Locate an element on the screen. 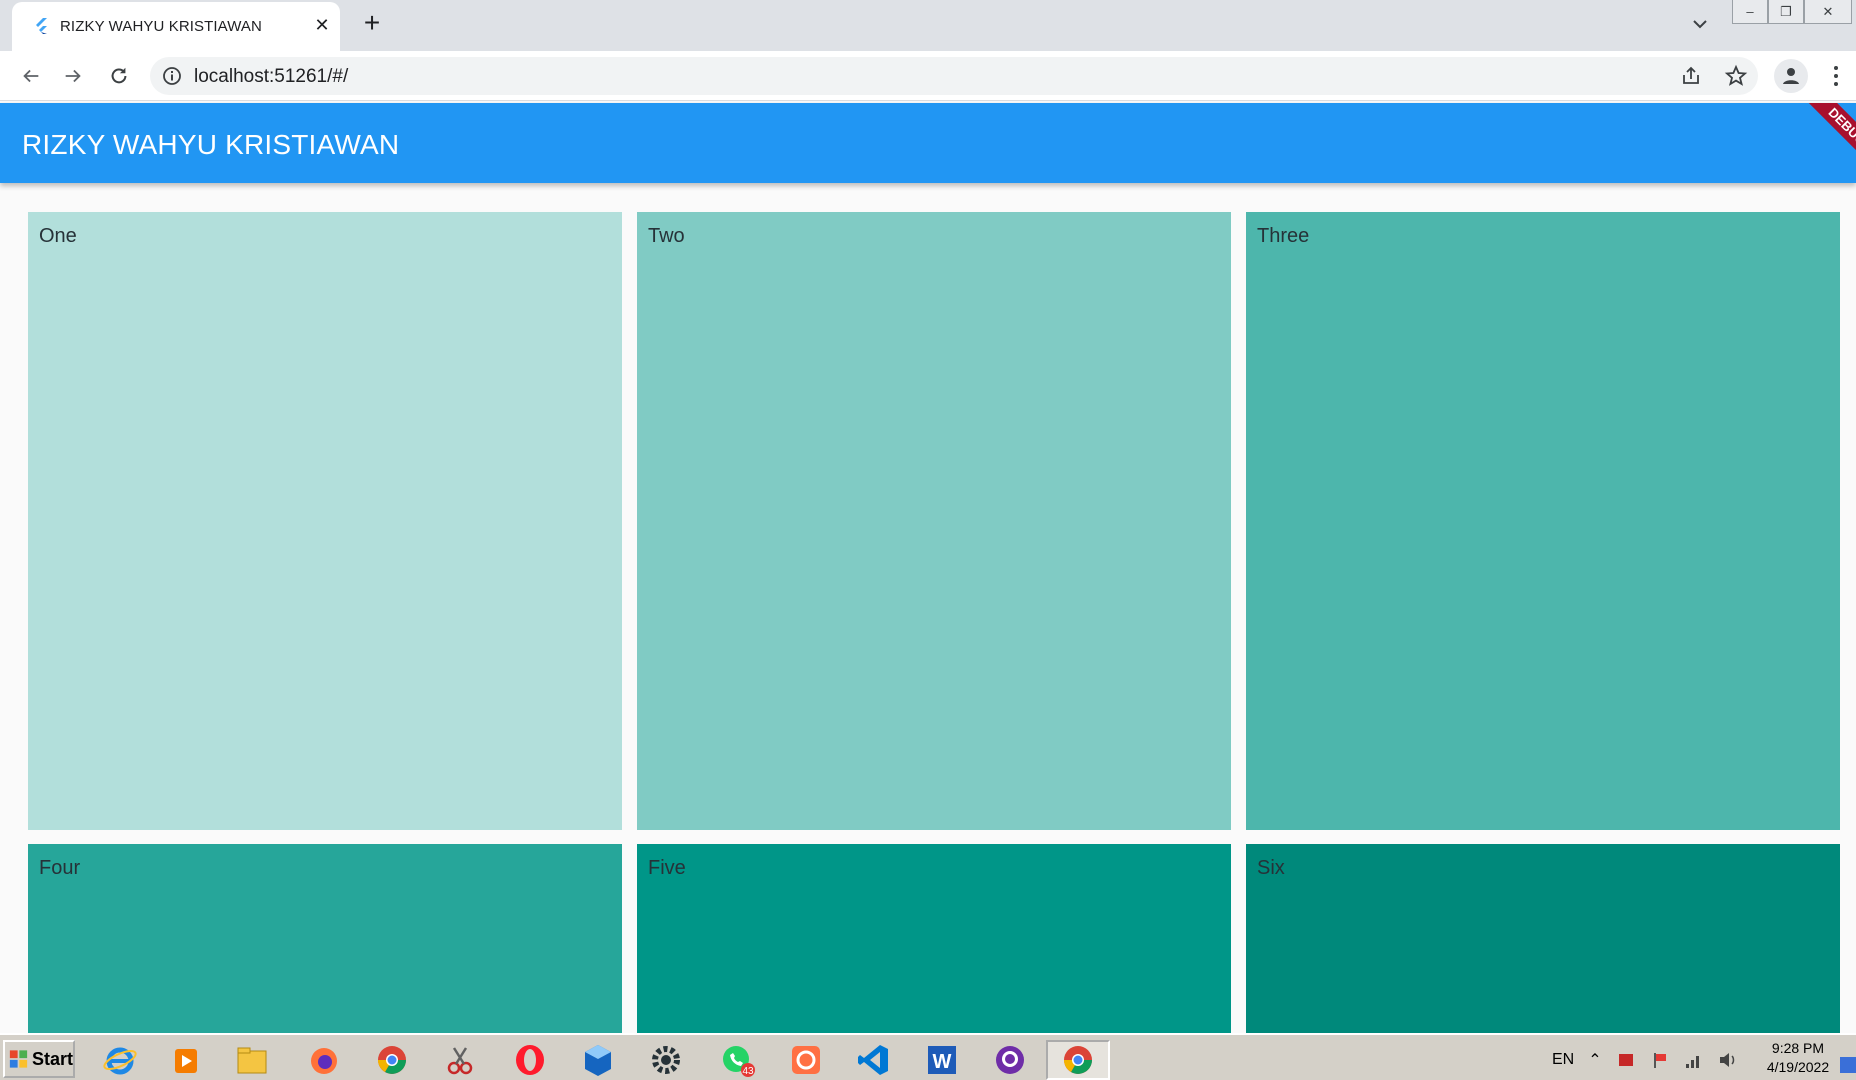  system-tray: EN ⌃ is located at coordinates (1652, 1060).